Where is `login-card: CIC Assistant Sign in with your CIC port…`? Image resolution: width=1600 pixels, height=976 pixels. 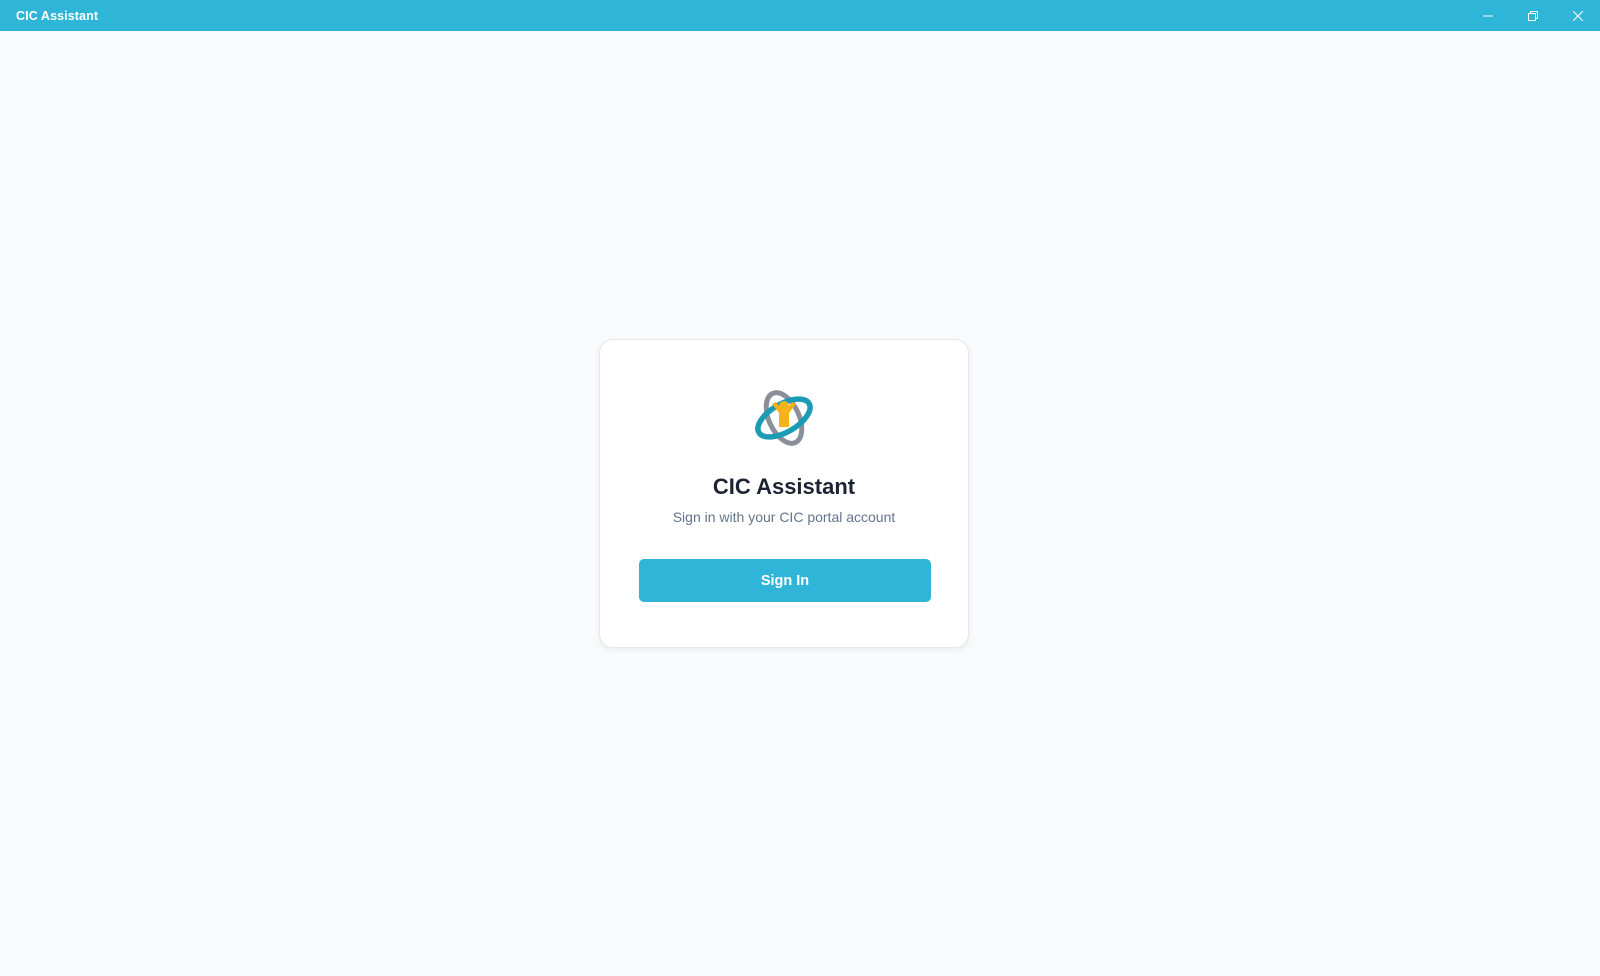 login-card: CIC Assistant Sign in with your CIC port… is located at coordinates (784, 493).